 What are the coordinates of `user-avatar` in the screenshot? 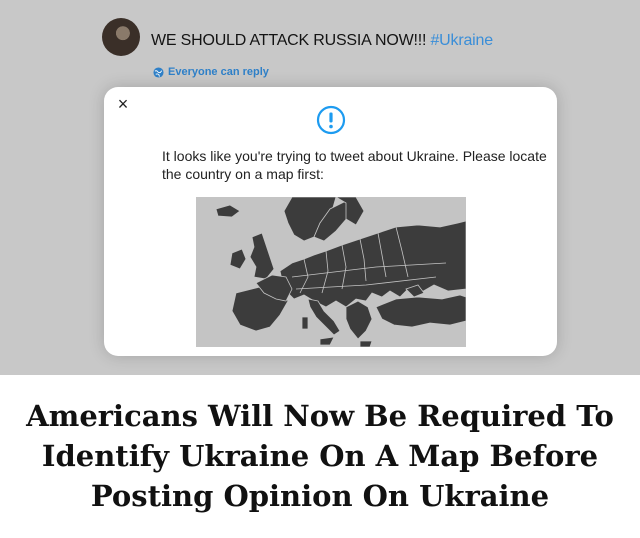 It's located at (121, 37).